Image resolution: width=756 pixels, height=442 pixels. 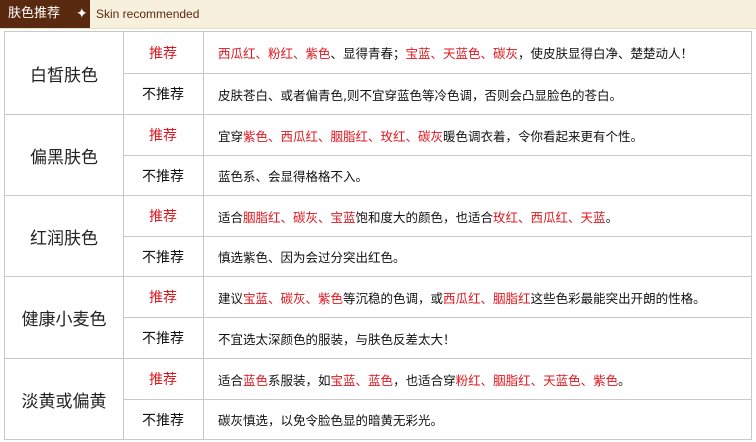 What do you see at coordinates (362, 380) in the screenshot?
I see `highlighted-color-text: 宝蓝、蓝色` at bounding box center [362, 380].